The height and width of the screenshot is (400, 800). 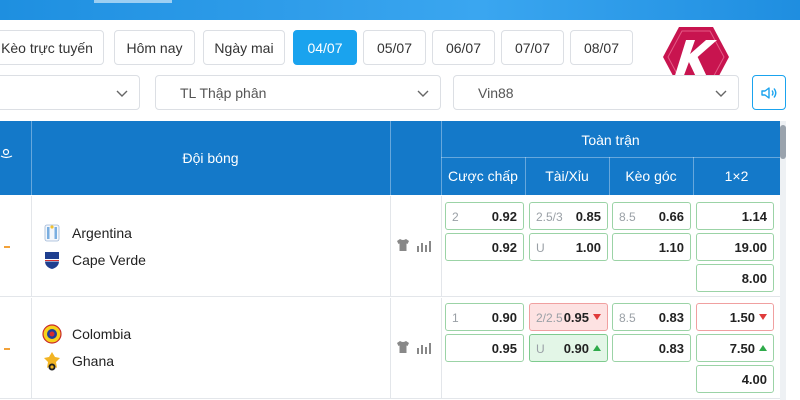 I want to click on away-win-odd: 19.00, so click(x=735, y=247).